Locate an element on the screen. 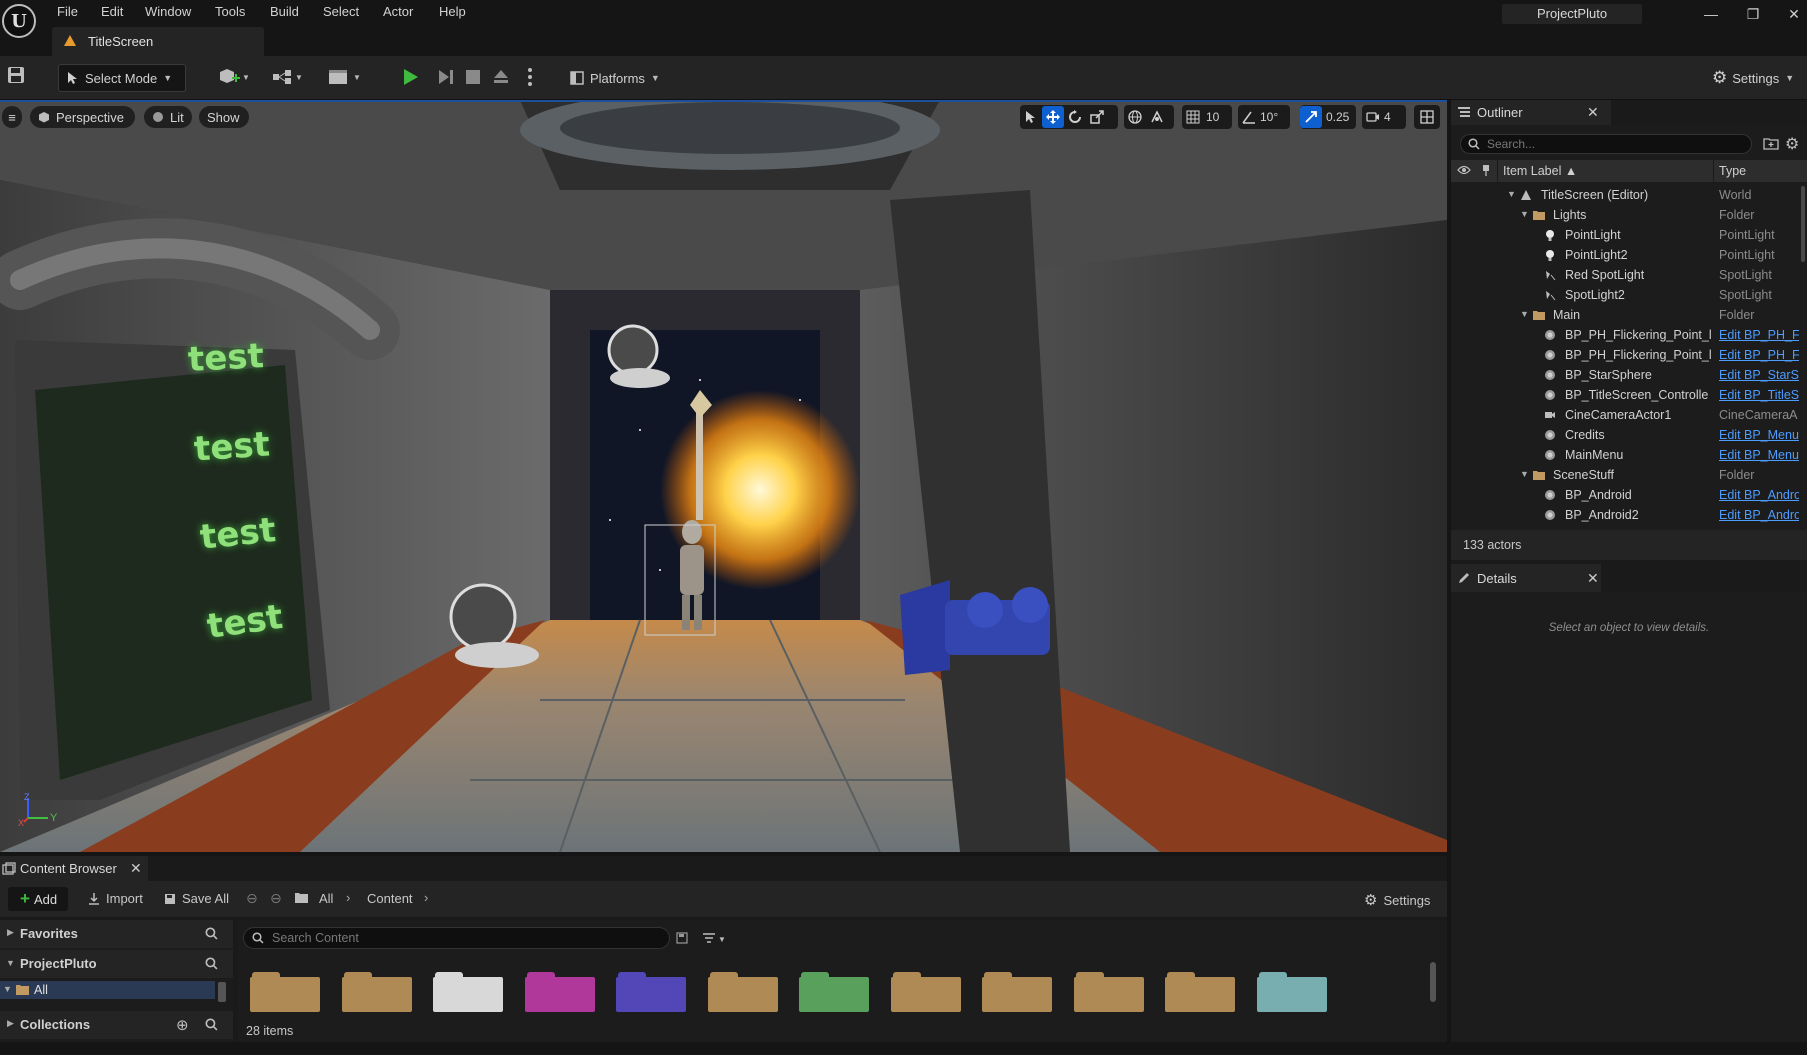 This screenshot has width=1807, height=1055. add-collection-icon: ⊕ is located at coordinates (182, 1025).